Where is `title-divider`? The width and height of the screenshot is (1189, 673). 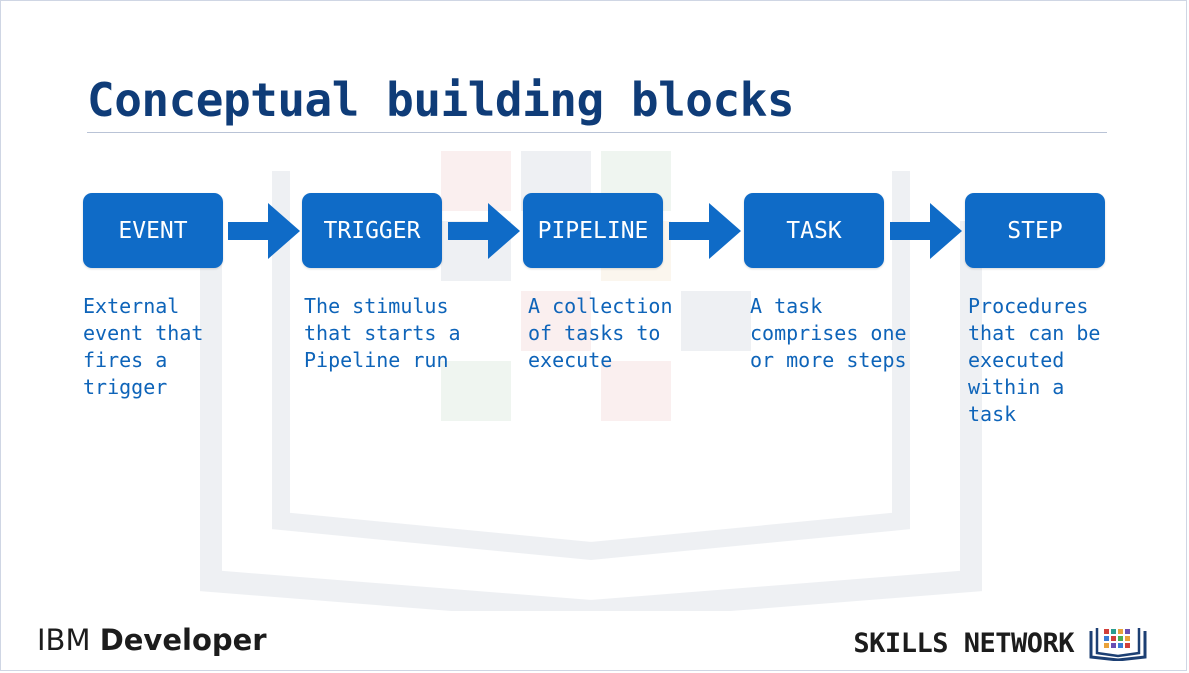
title-divider is located at coordinates (597, 132).